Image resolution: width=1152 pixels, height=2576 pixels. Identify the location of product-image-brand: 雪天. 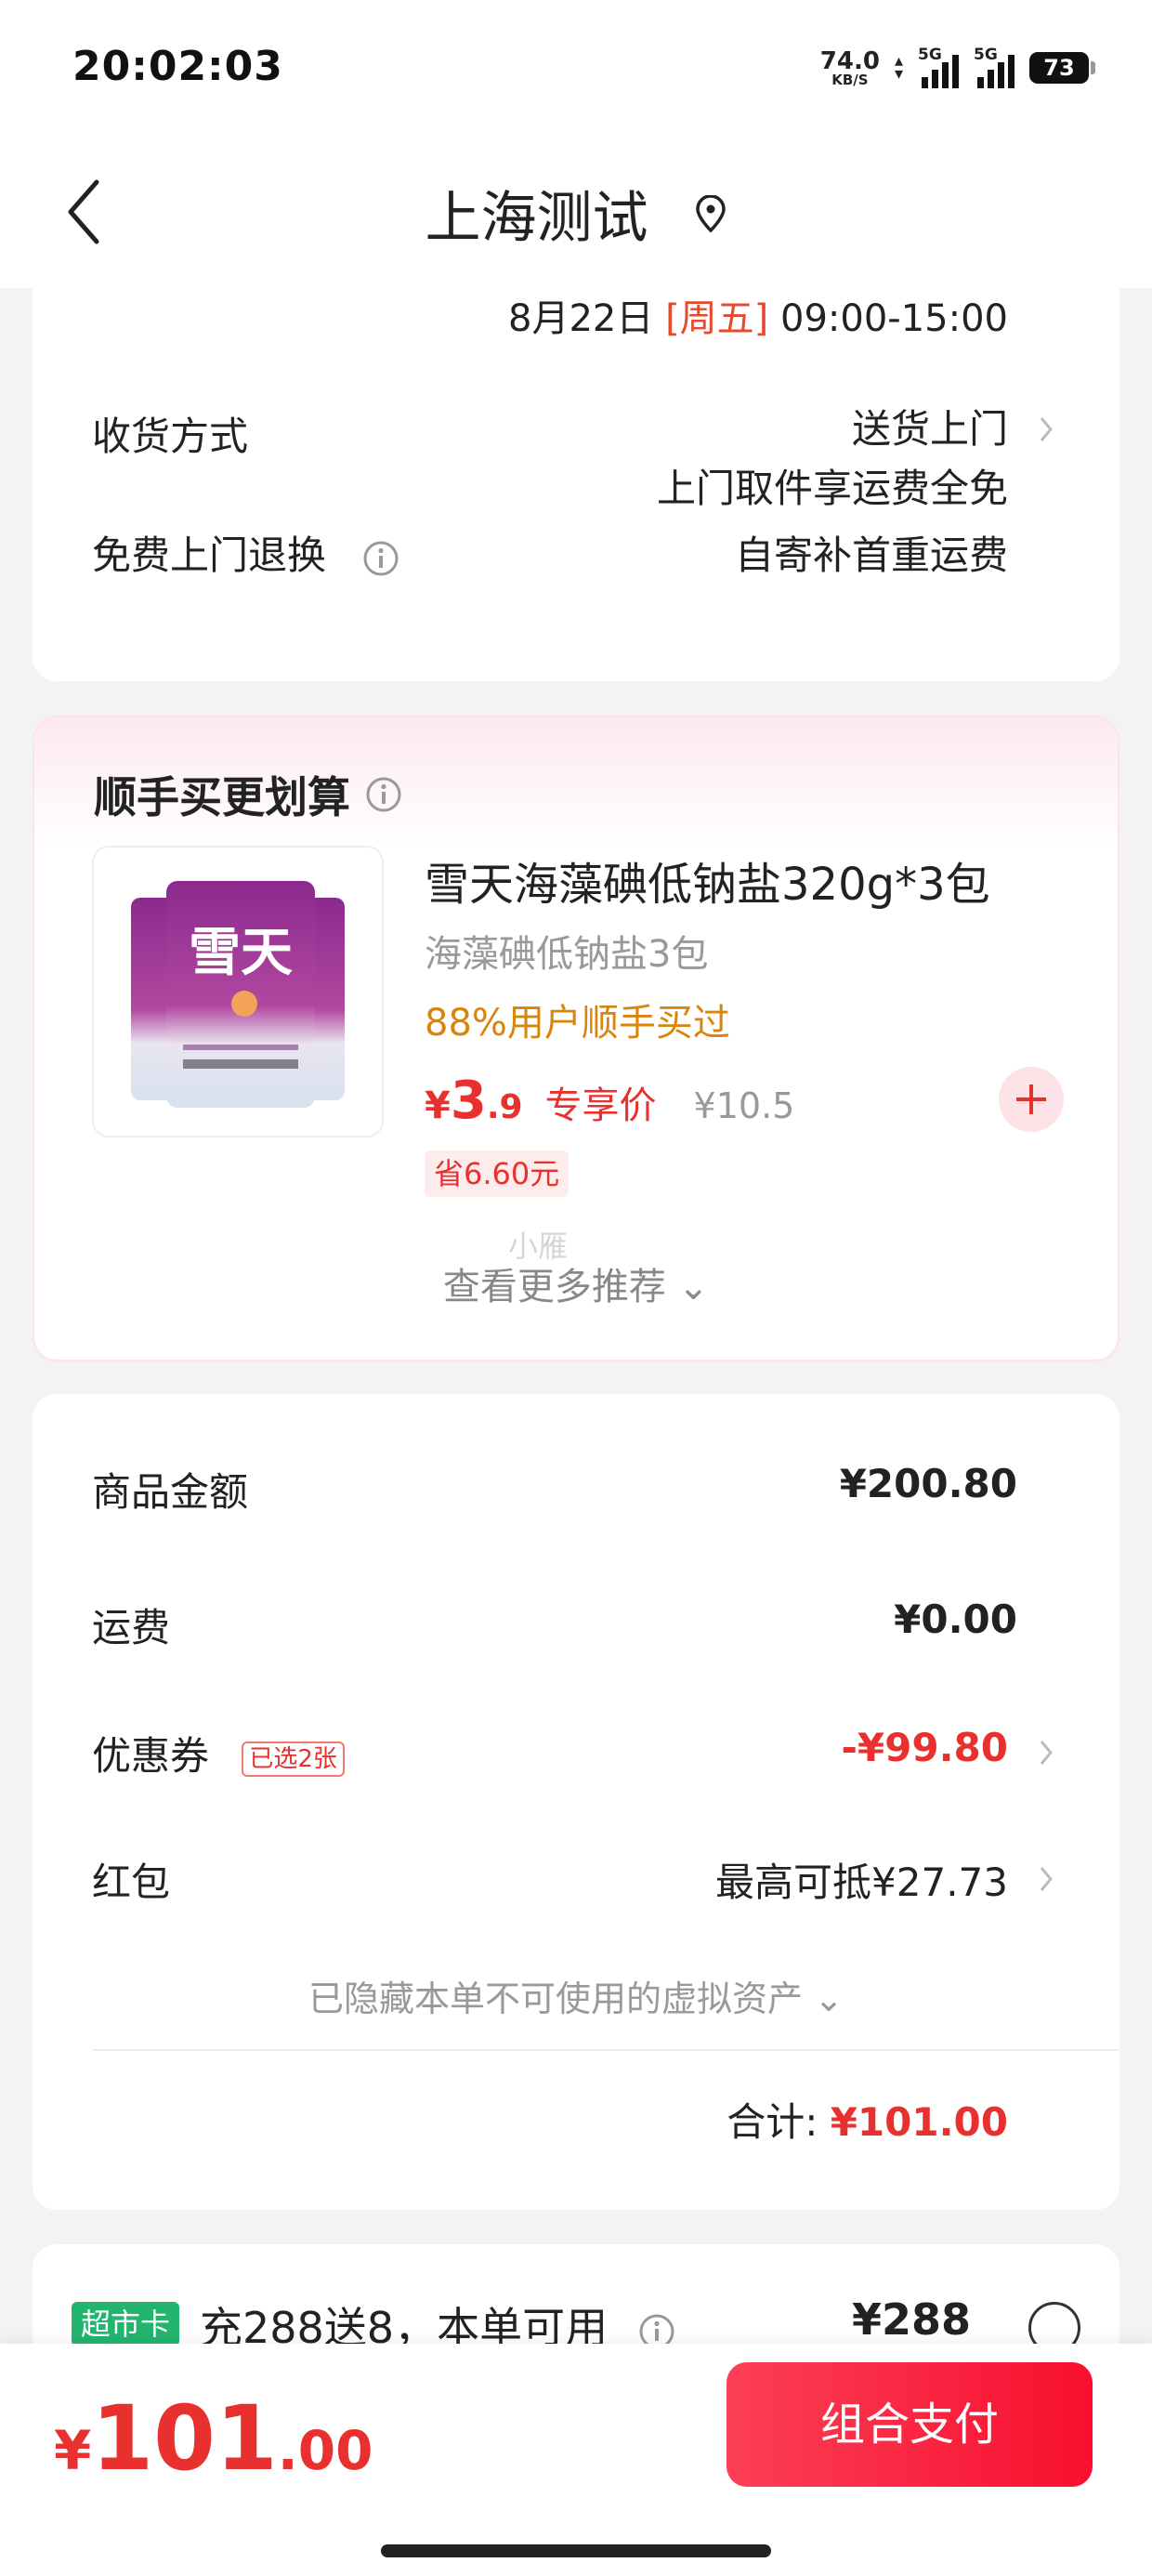
(241, 952).